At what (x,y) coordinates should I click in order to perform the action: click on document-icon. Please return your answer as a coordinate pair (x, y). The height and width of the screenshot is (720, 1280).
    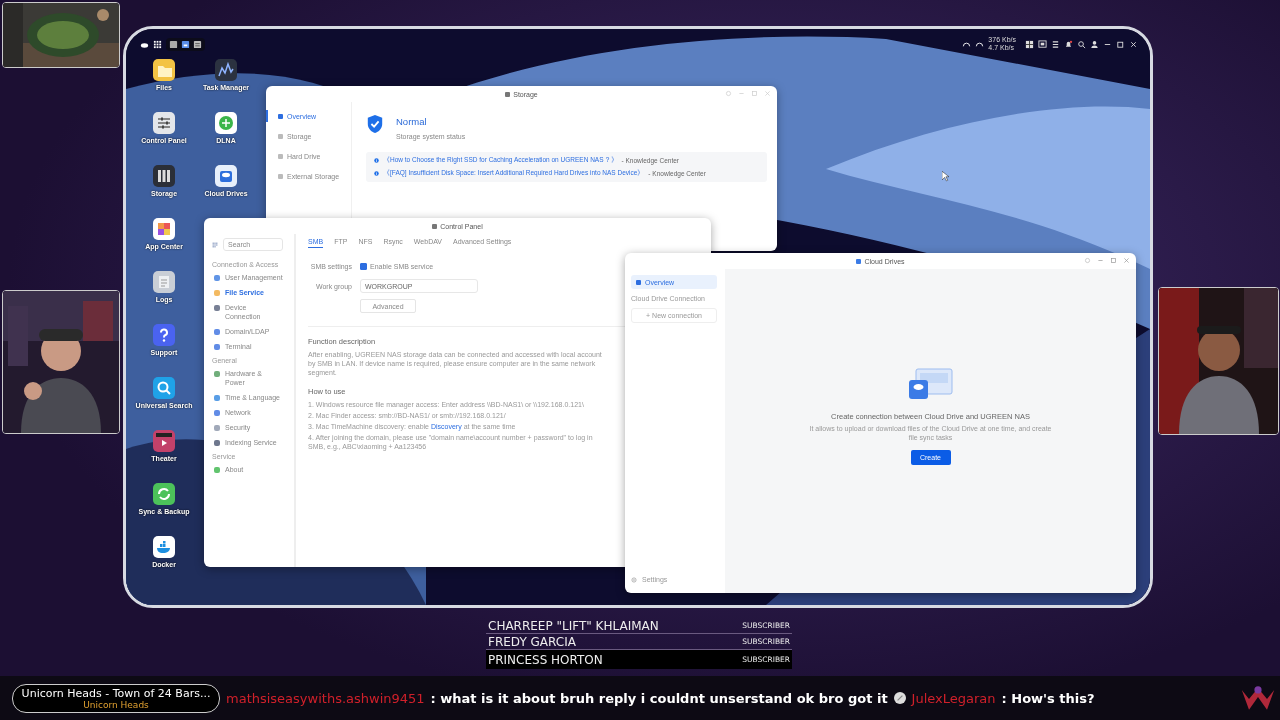
    Looking at the image, I should click on (164, 282).